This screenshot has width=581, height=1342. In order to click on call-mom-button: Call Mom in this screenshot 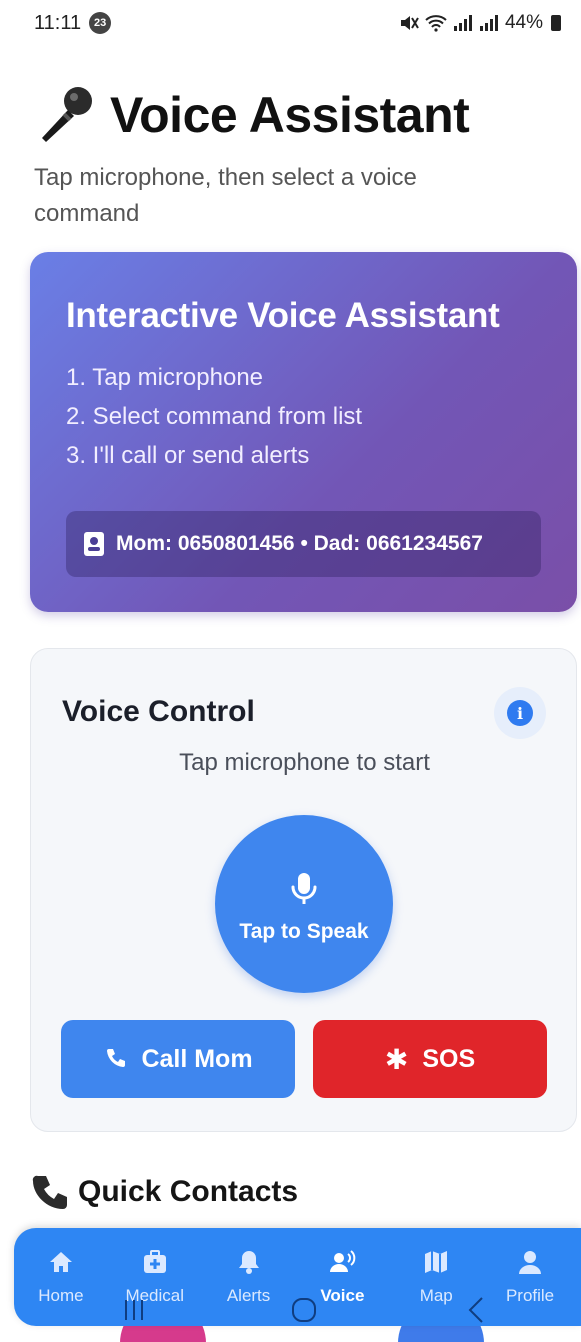, I will do `click(178, 1059)`.